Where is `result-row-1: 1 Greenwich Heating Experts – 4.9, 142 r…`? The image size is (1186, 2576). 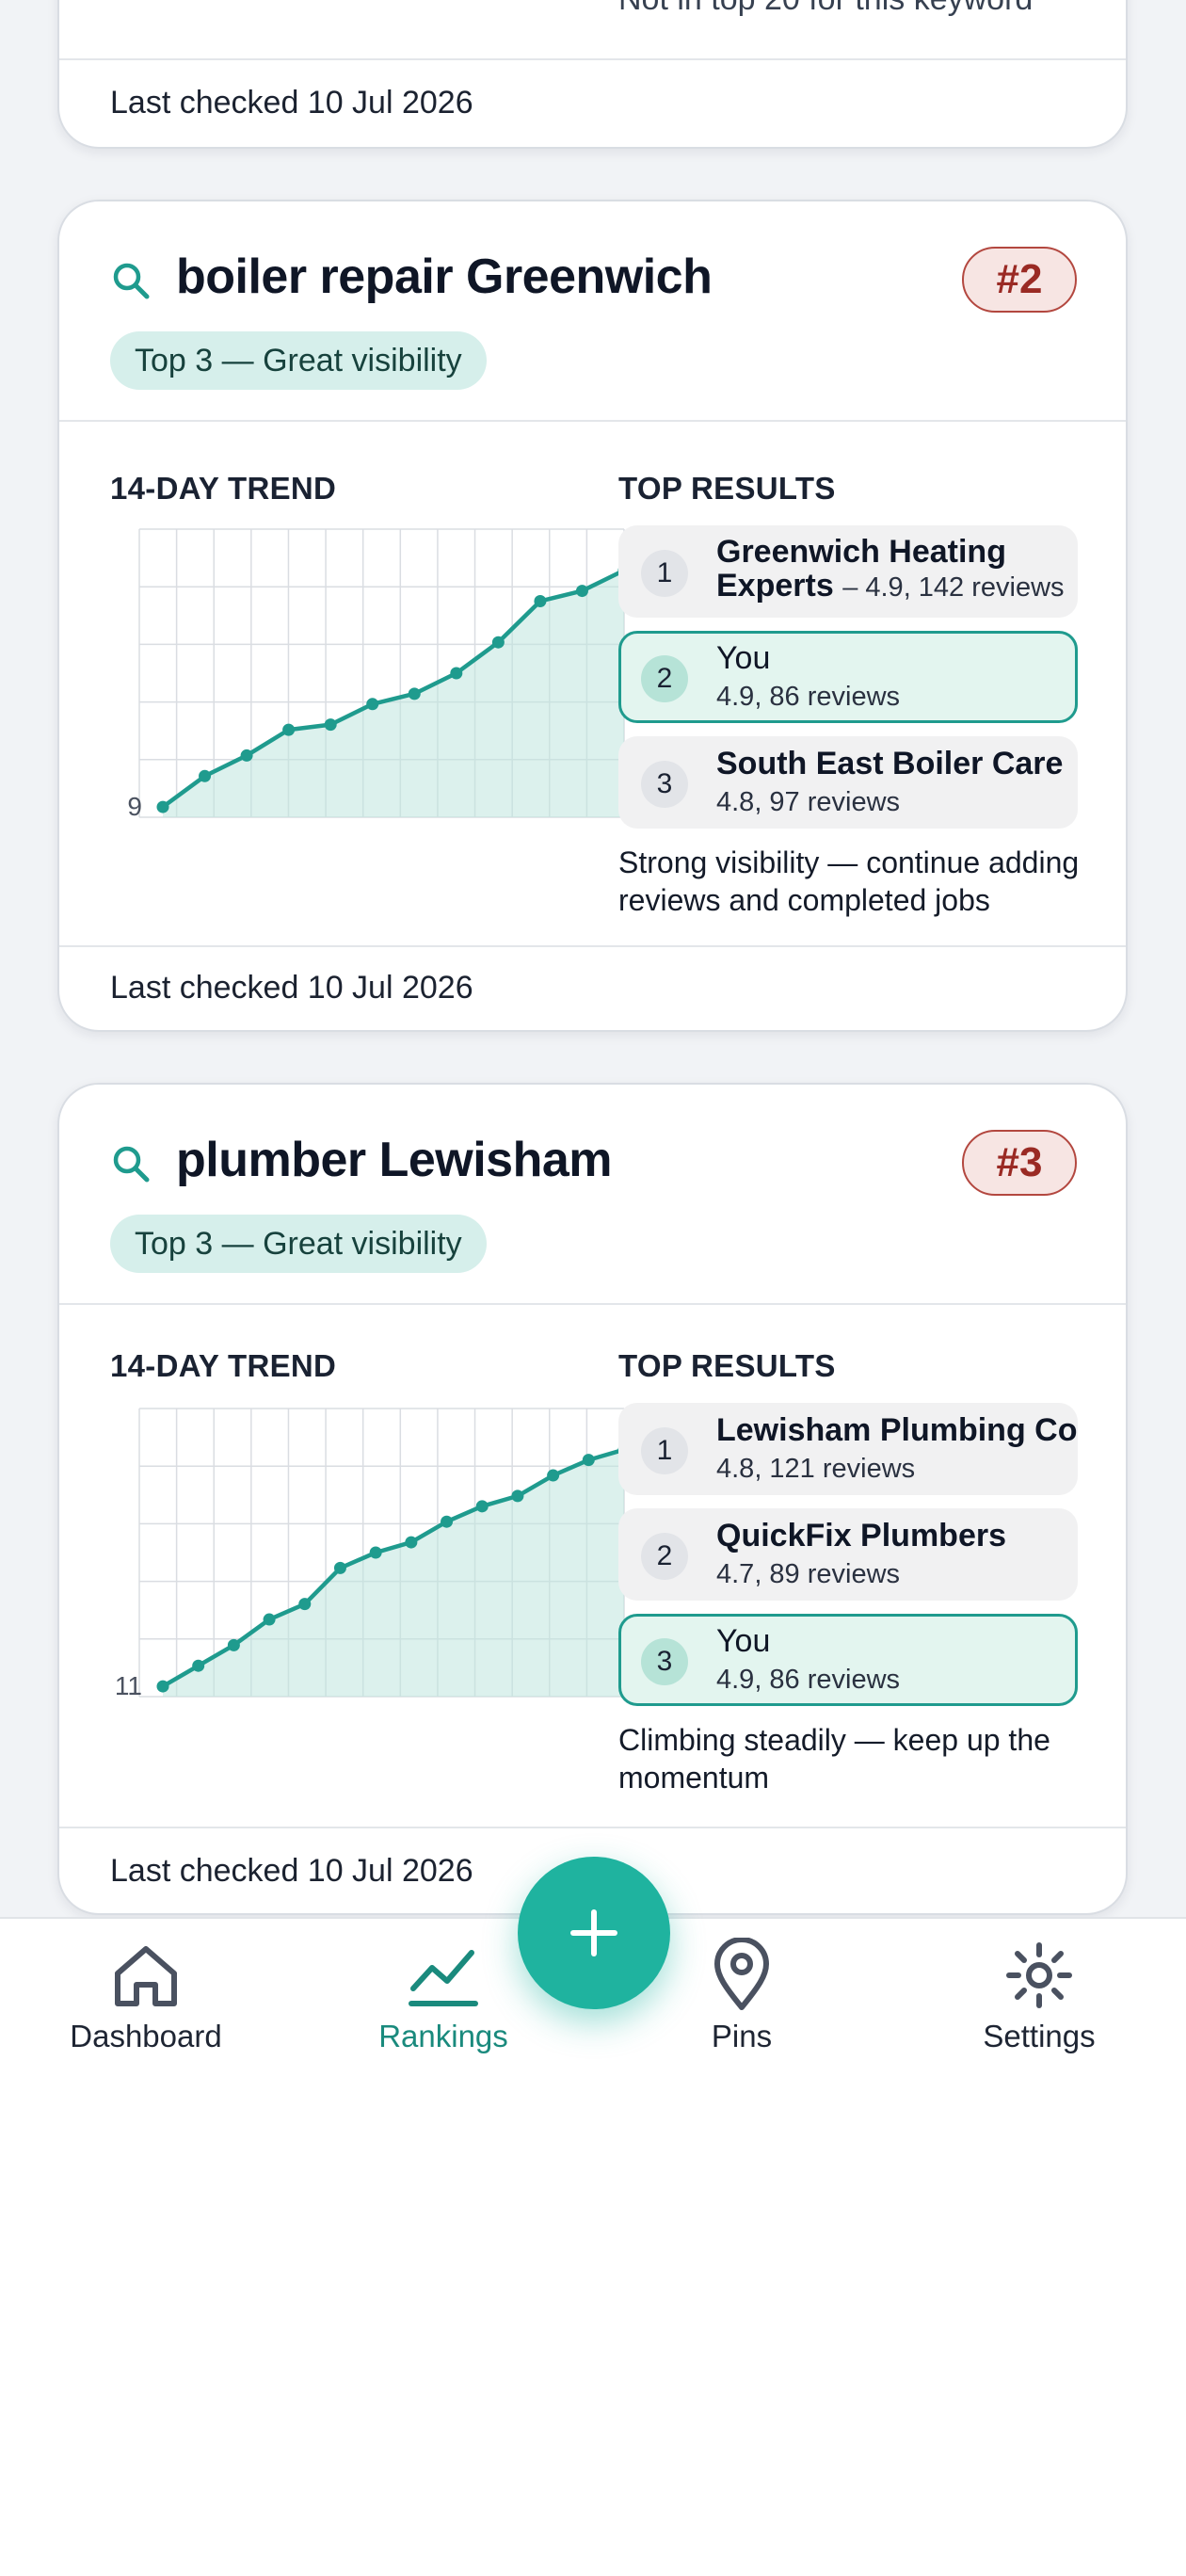
result-row-1: 1 Greenwich Heating Experts – 4.9, 142 r… is located at coordinates (848, 571).